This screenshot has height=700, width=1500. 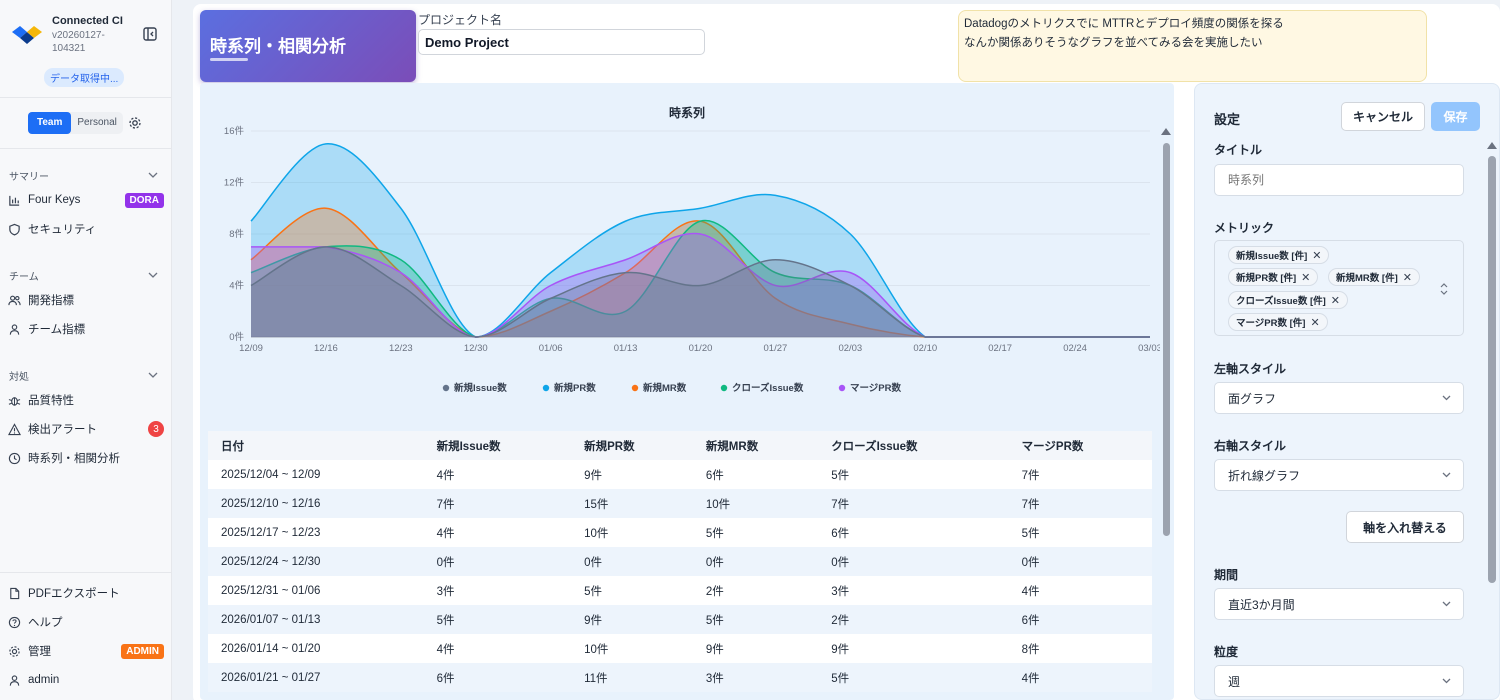 I want to click on metric-chip: クローズIssue数 [件] ✕, so click(x=1288, y=300).